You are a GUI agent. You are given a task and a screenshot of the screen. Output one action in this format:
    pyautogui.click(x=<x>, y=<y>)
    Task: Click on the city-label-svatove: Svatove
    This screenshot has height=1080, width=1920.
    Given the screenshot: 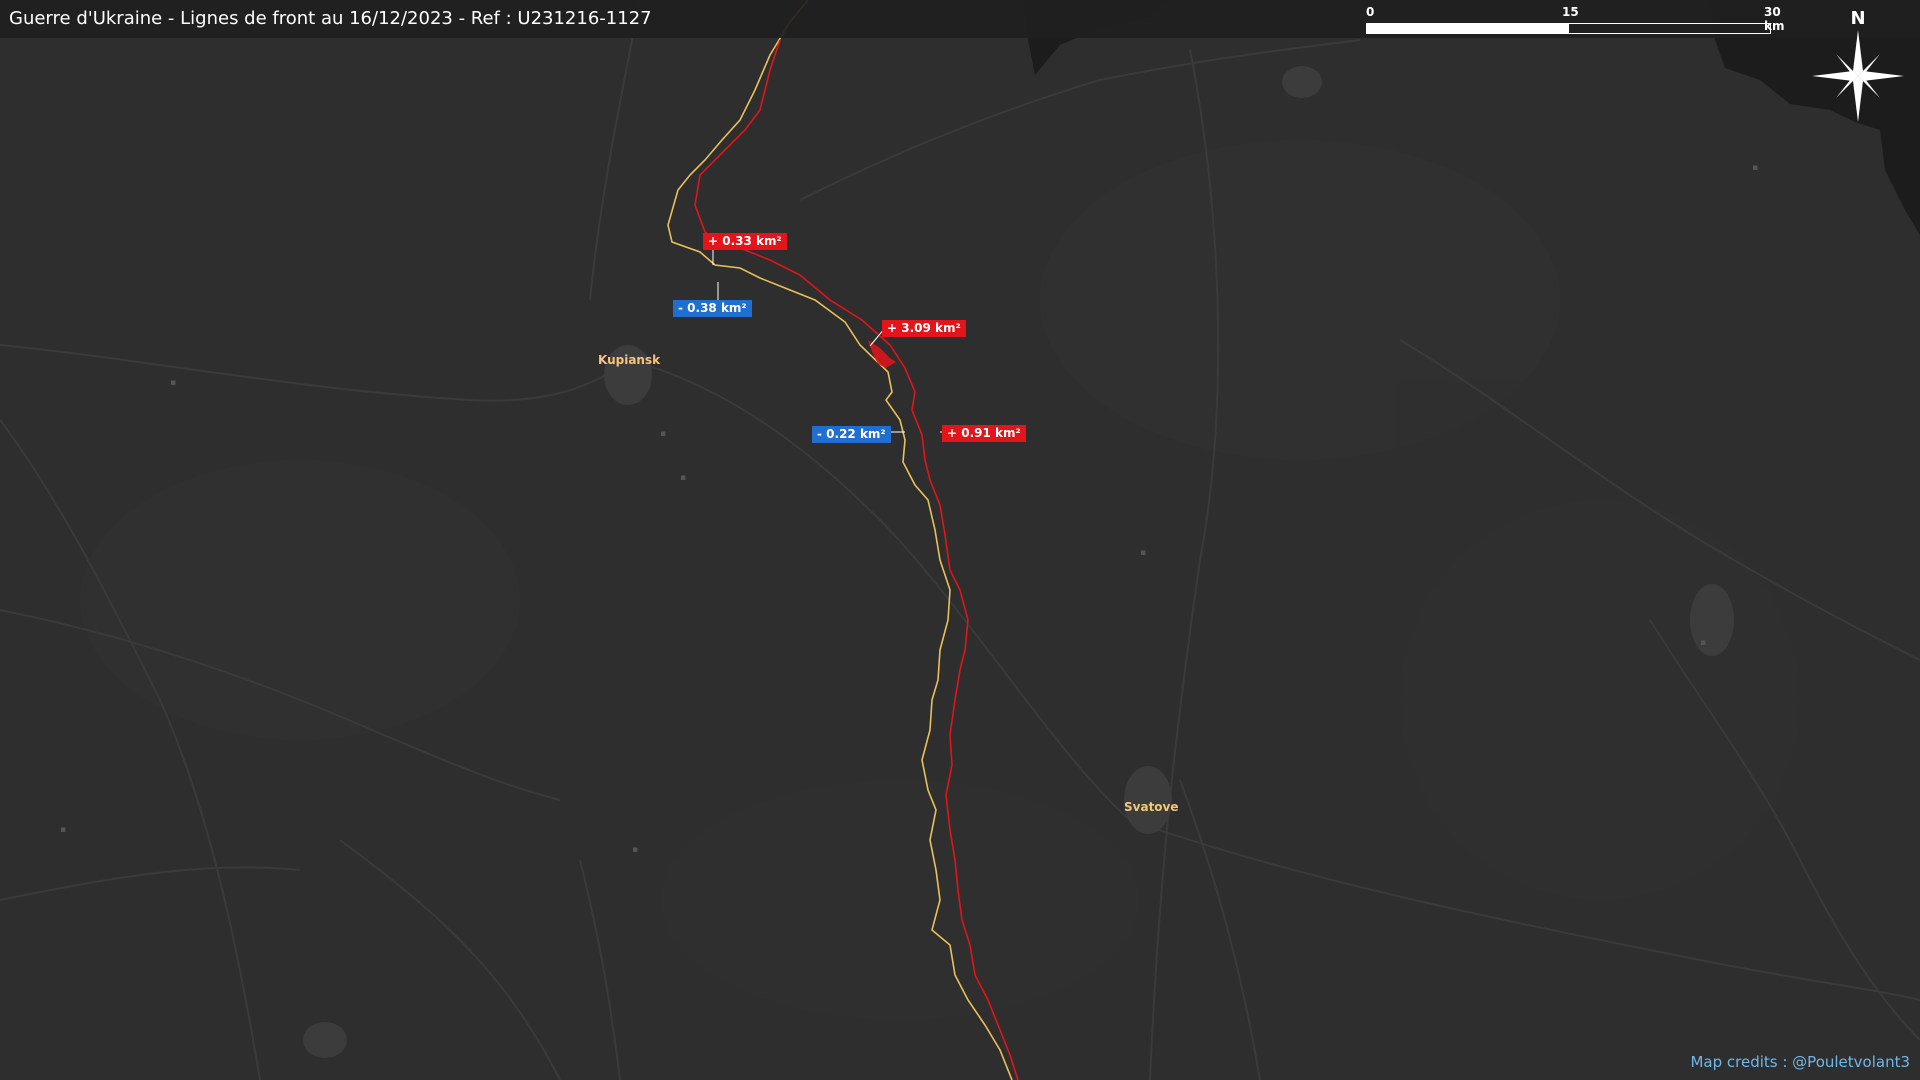 What is the action you would take?
    pyautogui.click(x=1151, y=807)
    